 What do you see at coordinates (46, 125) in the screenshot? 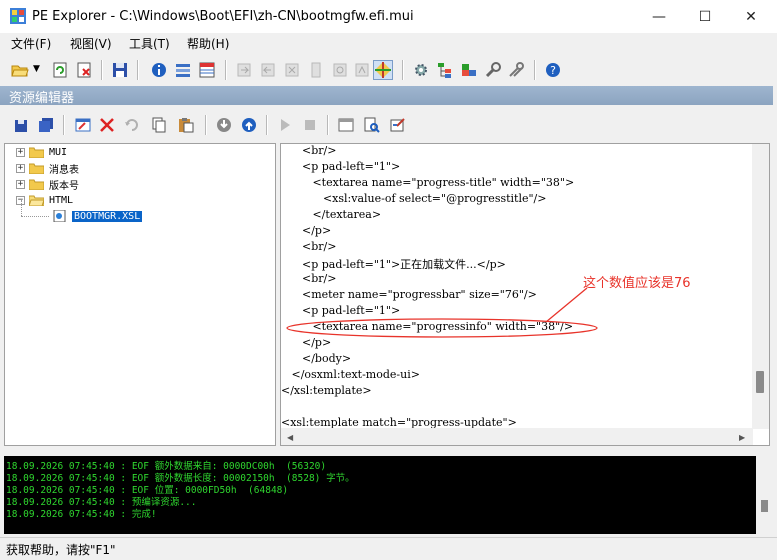
I see `save-all-resources-button` at bounding box center [46, 125].